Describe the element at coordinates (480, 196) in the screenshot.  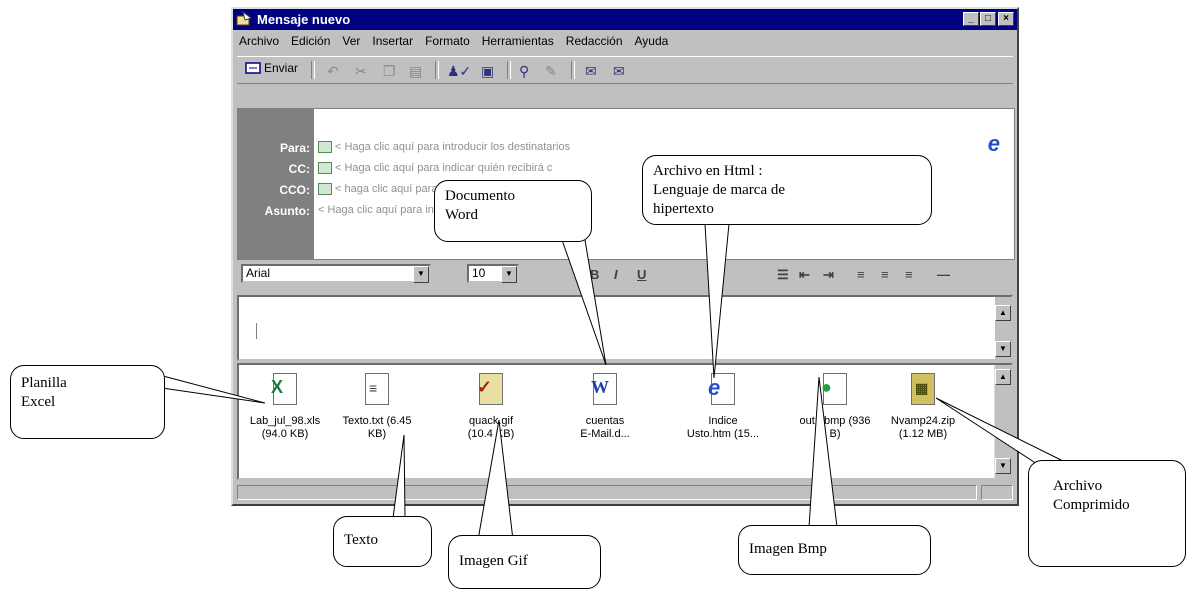
I see `callout-text: Documento` at that location.